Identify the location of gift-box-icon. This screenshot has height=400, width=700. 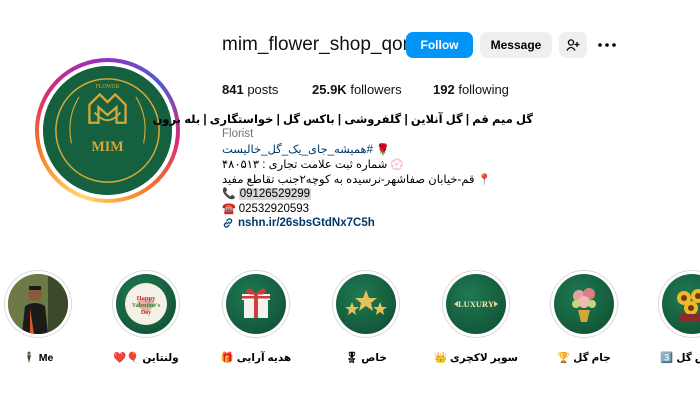
(256, 303).